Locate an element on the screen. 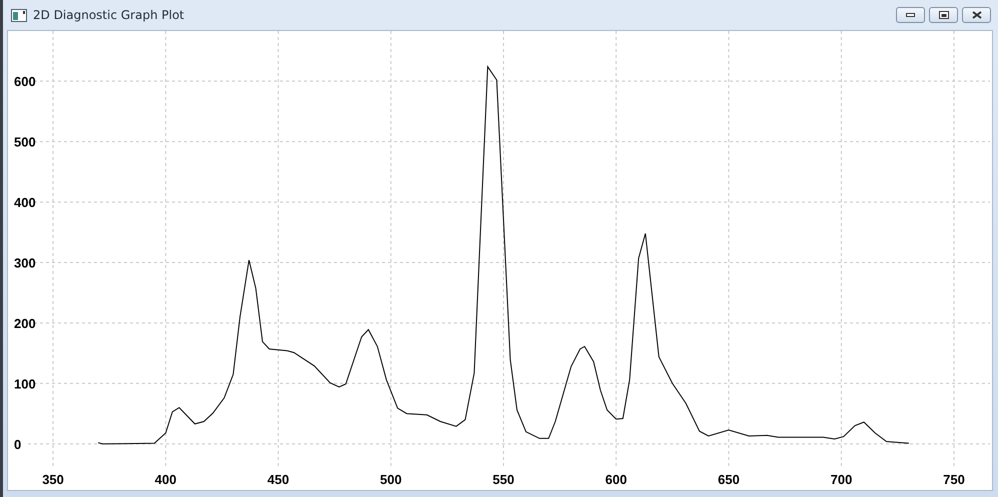 This screenshot has width=998, height=497. restore-button is located at coordinates (943, 15).